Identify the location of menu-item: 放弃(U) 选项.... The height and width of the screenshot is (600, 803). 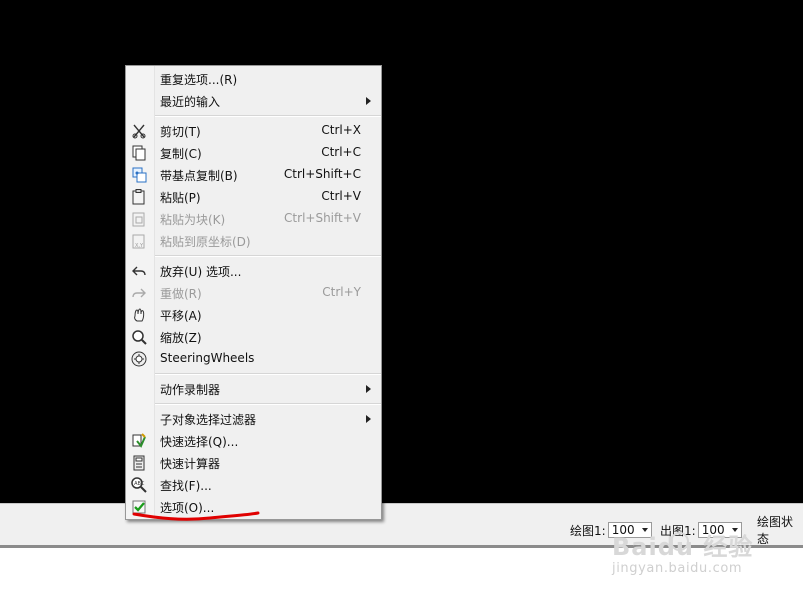
(253, 271).